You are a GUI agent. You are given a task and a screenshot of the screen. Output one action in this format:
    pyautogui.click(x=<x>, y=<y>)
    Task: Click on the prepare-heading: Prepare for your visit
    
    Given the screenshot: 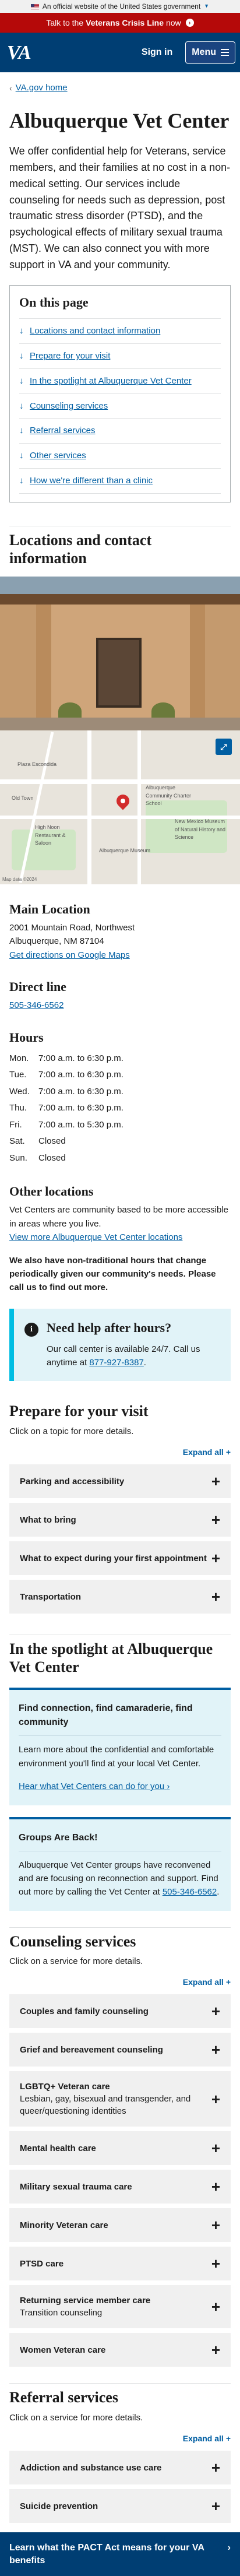 What is the action you would take?
    pyautogui.click(x=79, y=1411)
    